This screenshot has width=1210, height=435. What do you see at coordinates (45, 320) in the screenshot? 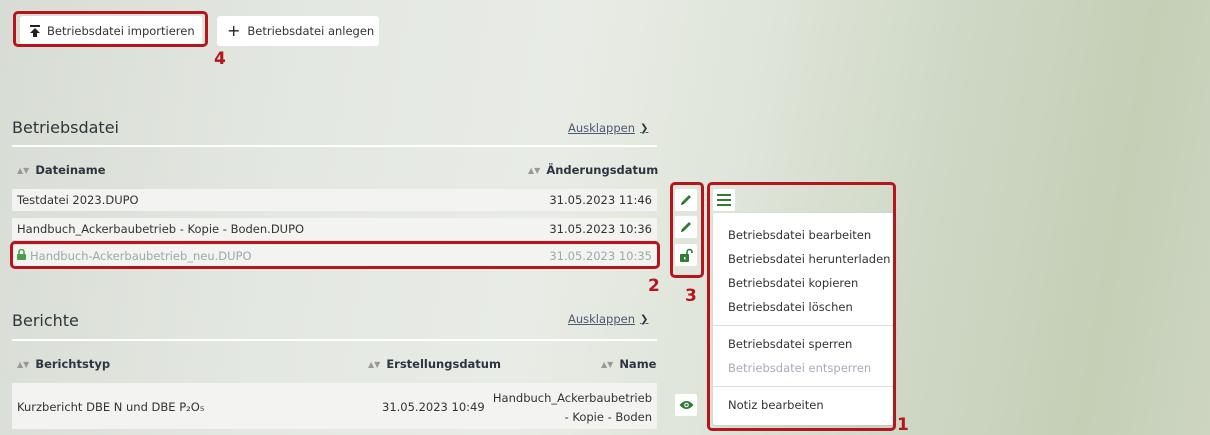
I see `berichte-title: Berichte` at bounding box center [45, 320].